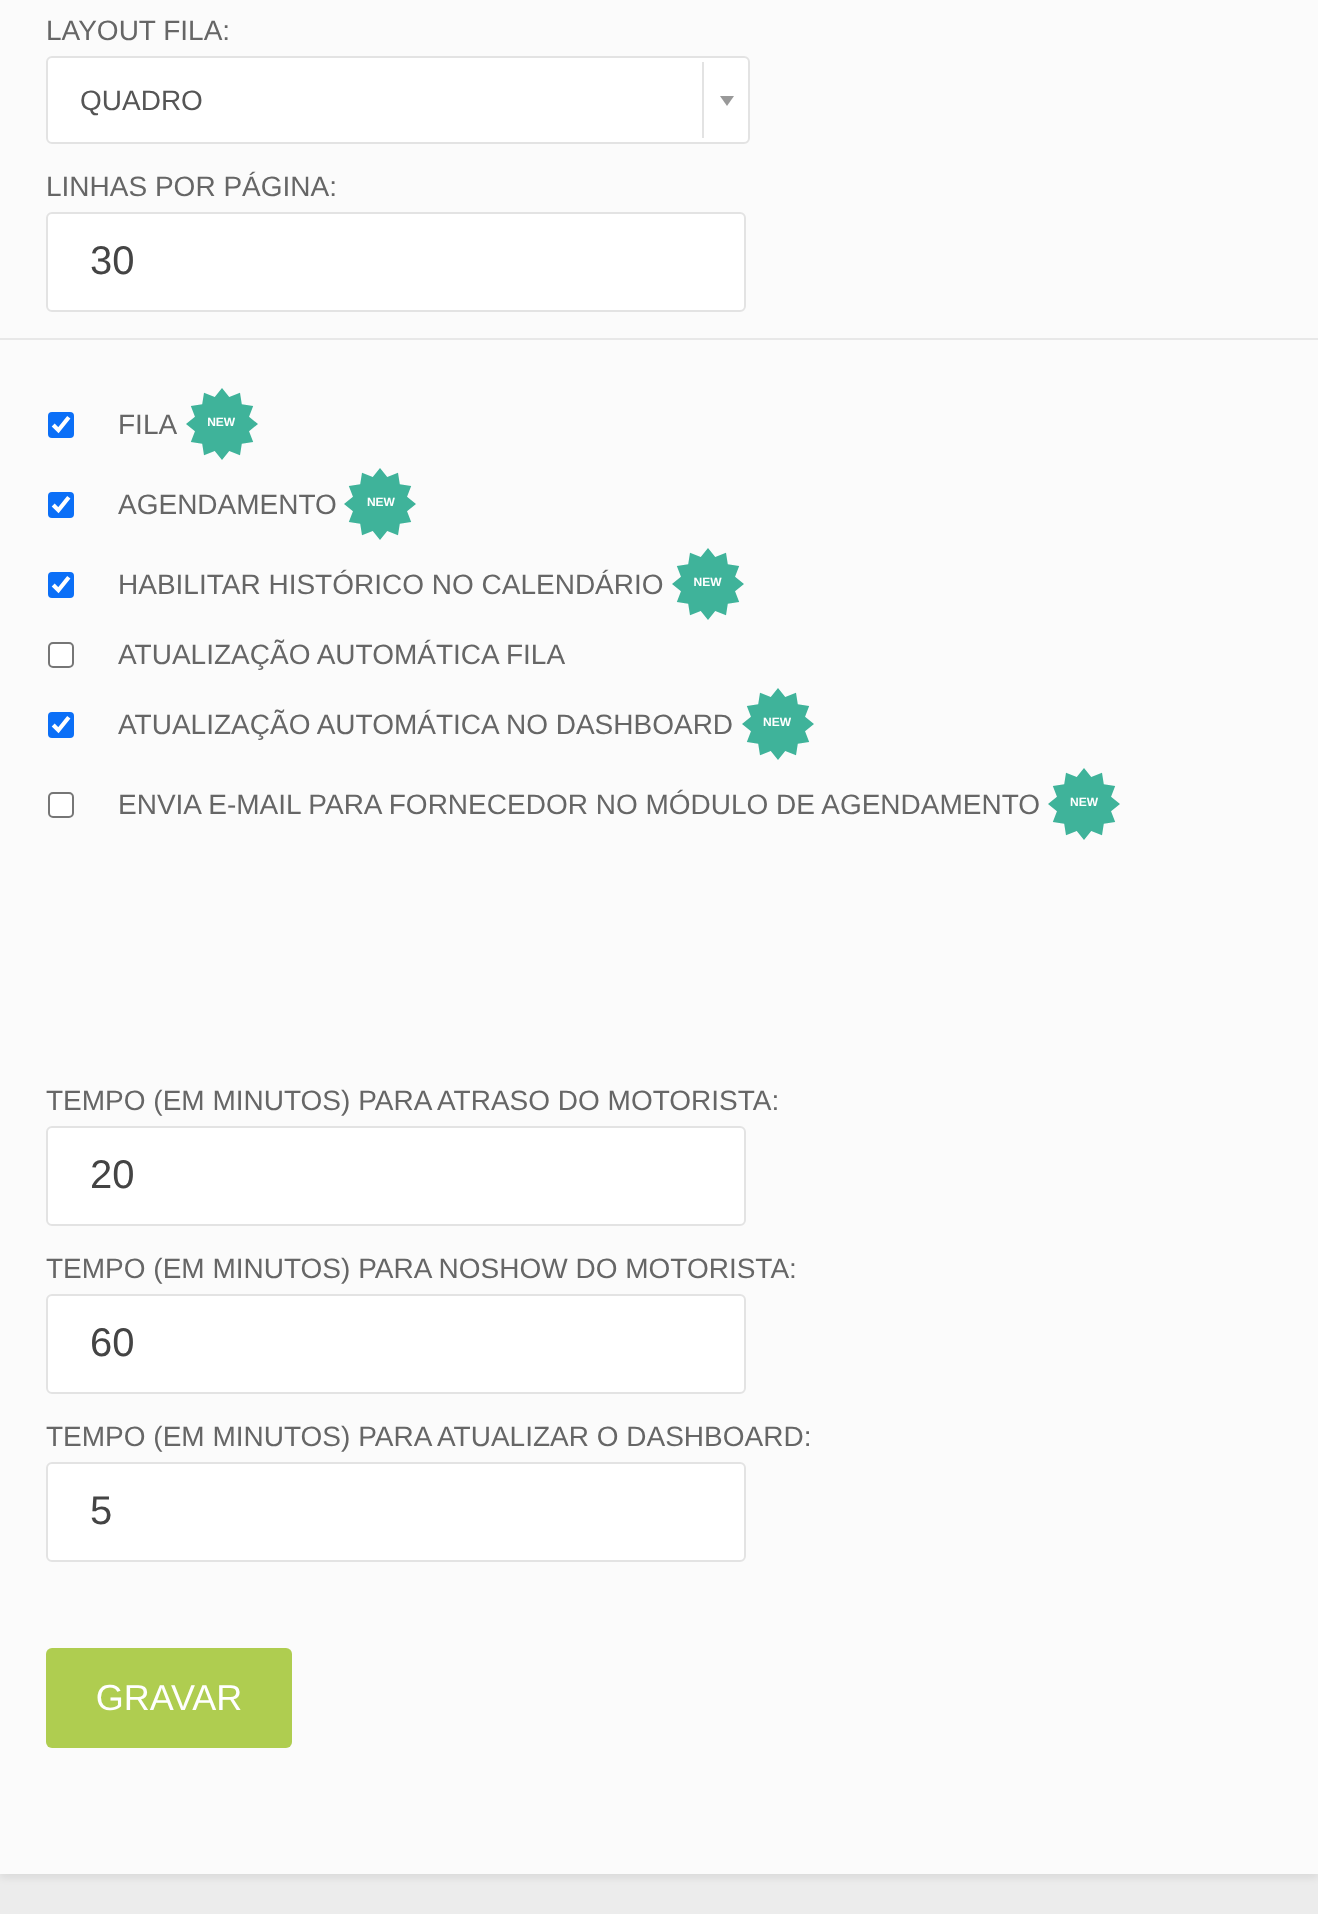 The height and width of the screenshot is (1914, 1318). Describe the element at coordinates (726, 100) in the screenshot. I see `caret-icon` at that location.